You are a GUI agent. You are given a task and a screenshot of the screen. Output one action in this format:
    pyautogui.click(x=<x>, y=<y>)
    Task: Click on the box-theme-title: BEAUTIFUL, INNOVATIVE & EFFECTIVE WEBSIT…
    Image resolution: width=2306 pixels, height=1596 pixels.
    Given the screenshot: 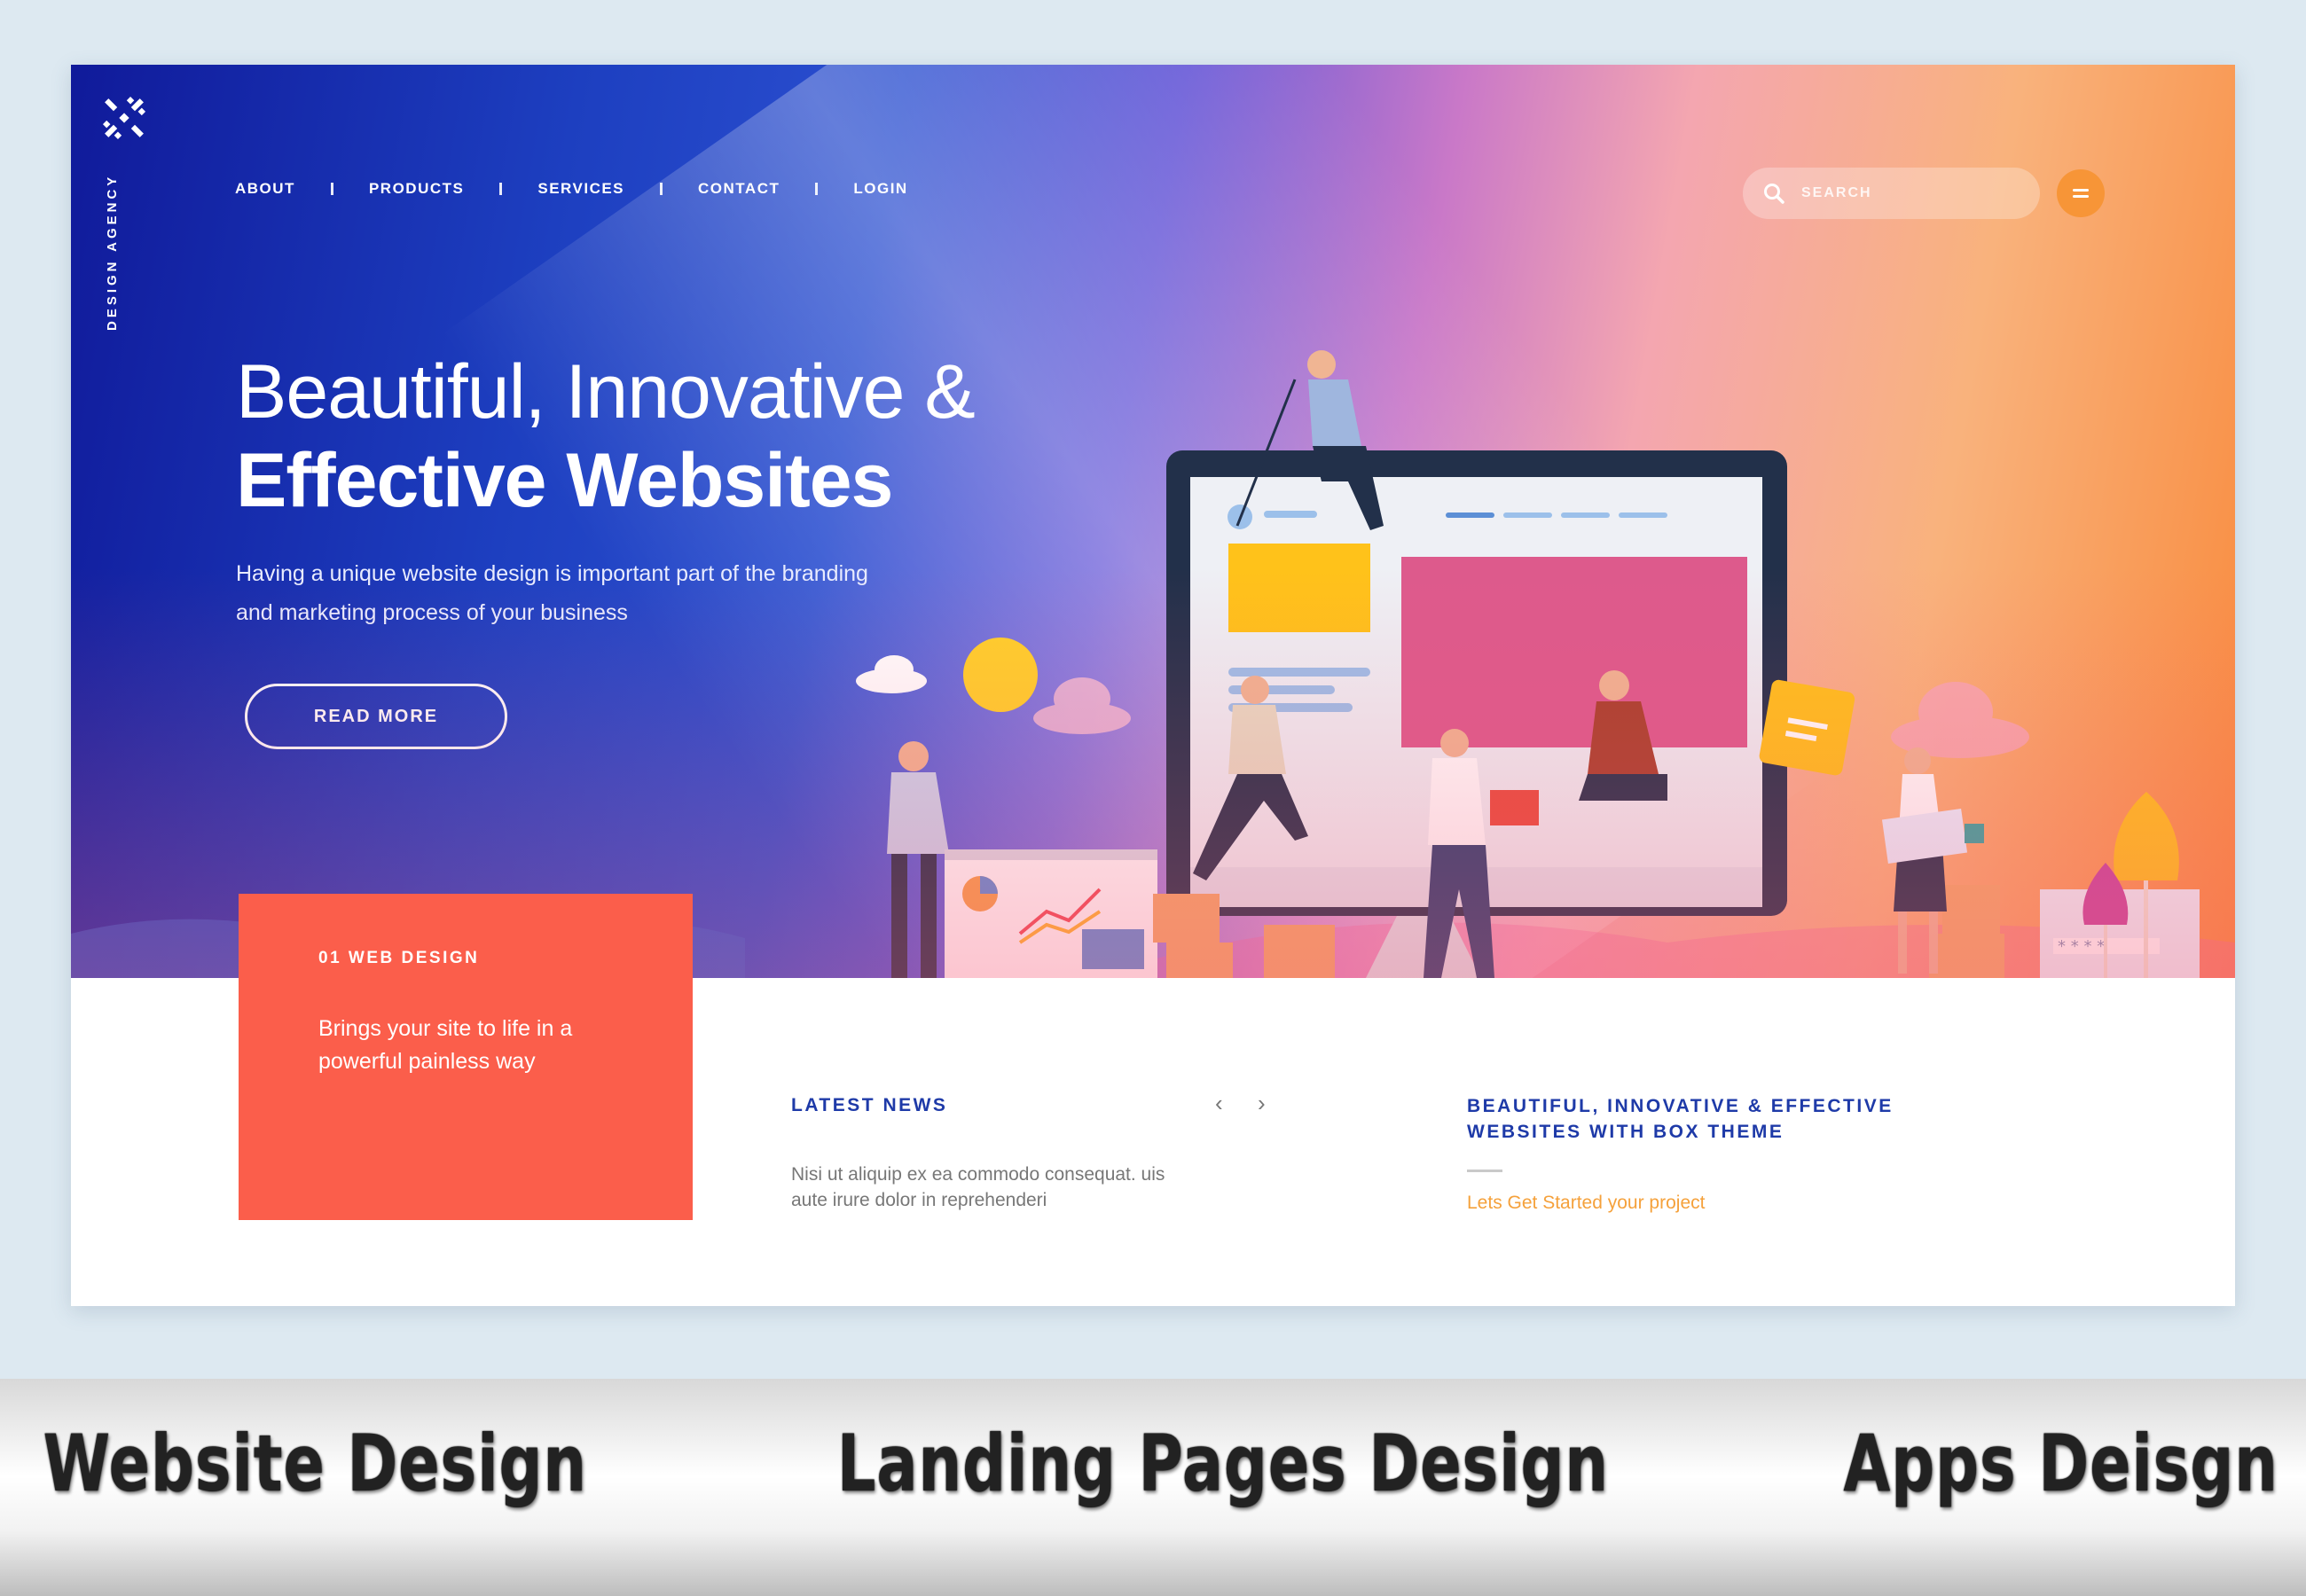 What is the action you would take?
    pyautogui.click(x=1680, y=1119)
    